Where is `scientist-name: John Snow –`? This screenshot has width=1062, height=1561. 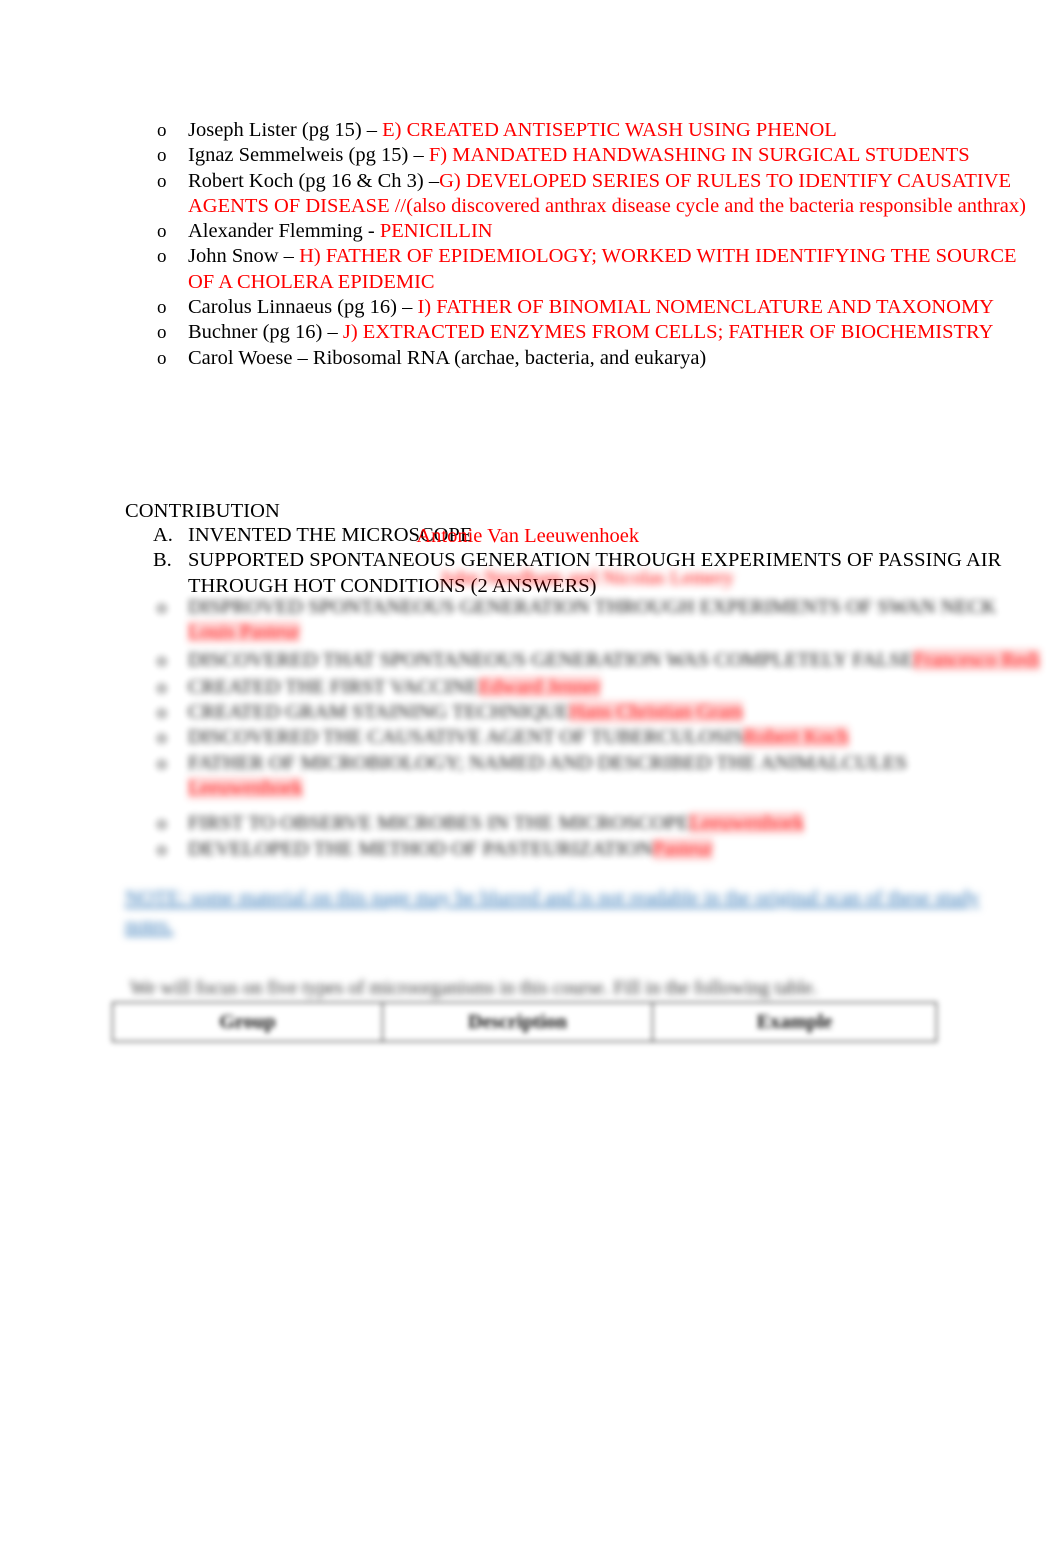
scientist-name: John Snow – is located at coordinates (244, 256).